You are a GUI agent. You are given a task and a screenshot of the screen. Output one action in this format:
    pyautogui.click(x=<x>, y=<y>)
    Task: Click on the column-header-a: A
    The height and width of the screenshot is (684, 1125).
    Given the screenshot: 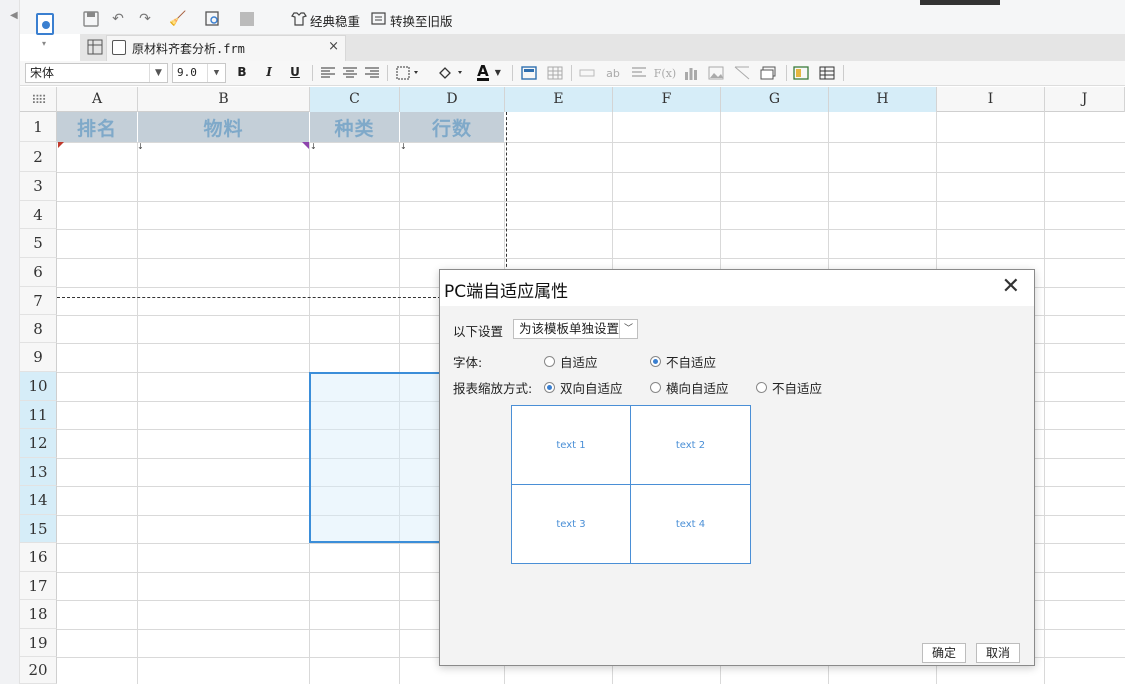 What is the action you would take?
    pyautogui.click(x=97, y=99)
    